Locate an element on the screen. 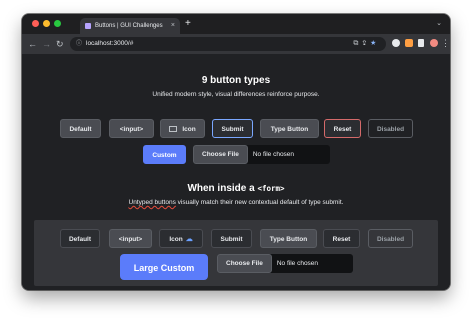  tab-title: Buttons | GUI Challenges is located at coordinates (129, 26).